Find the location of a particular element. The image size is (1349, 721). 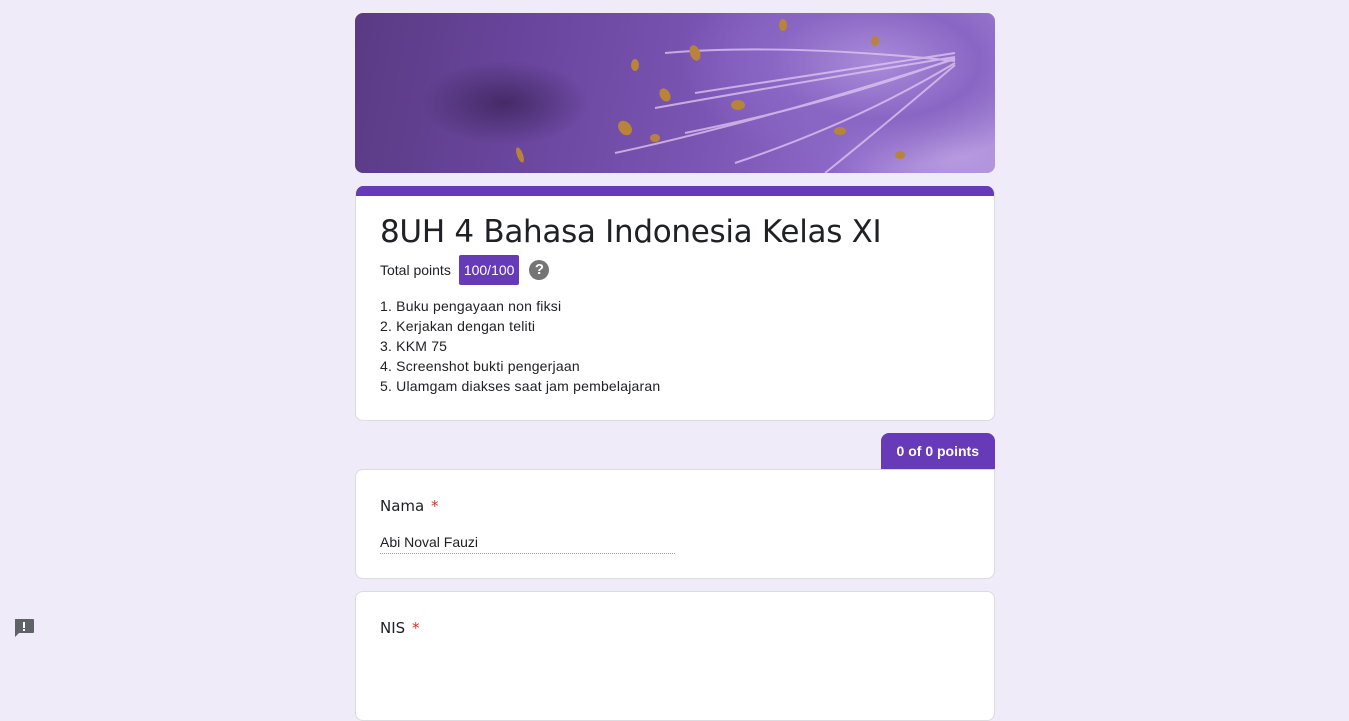

question-card-nis: NIS * is located at coordinates (675, 656).